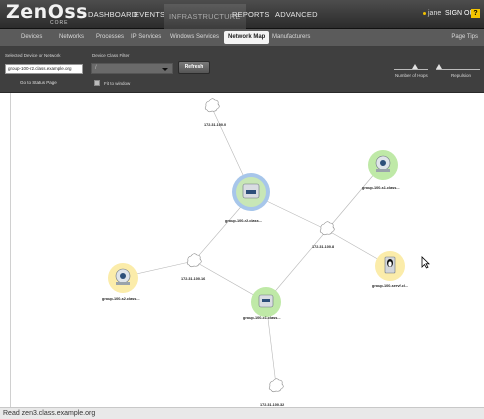 This screenshot has height=419, width=484. Describe the element at coordinates (44, 69) in the screenshot. I see `selected-device-input: group-100-r2.class.example.org` at that location.